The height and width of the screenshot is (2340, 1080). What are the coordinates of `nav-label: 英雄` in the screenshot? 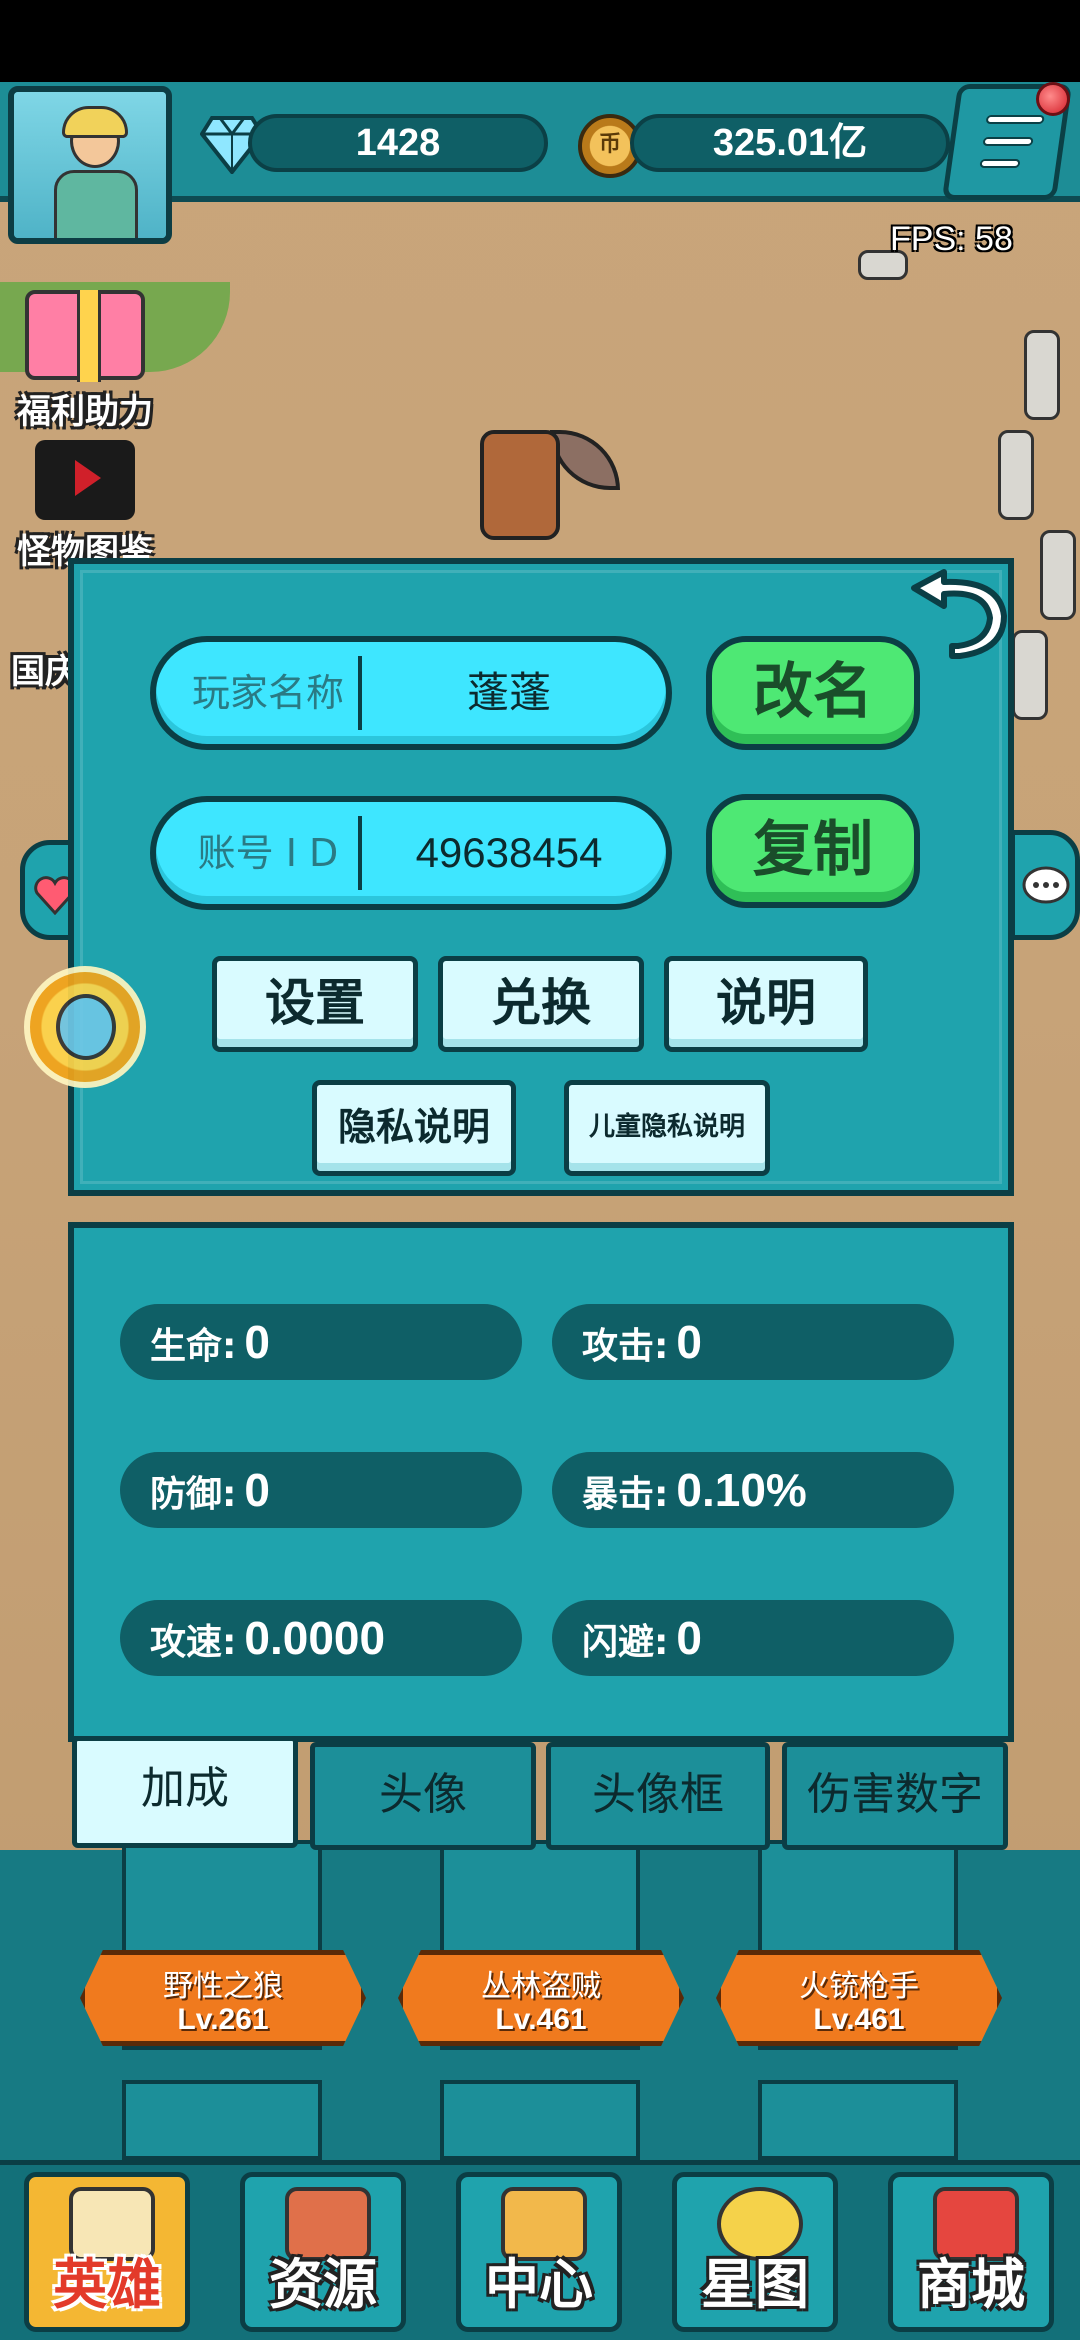 It's located at (107, 2284).